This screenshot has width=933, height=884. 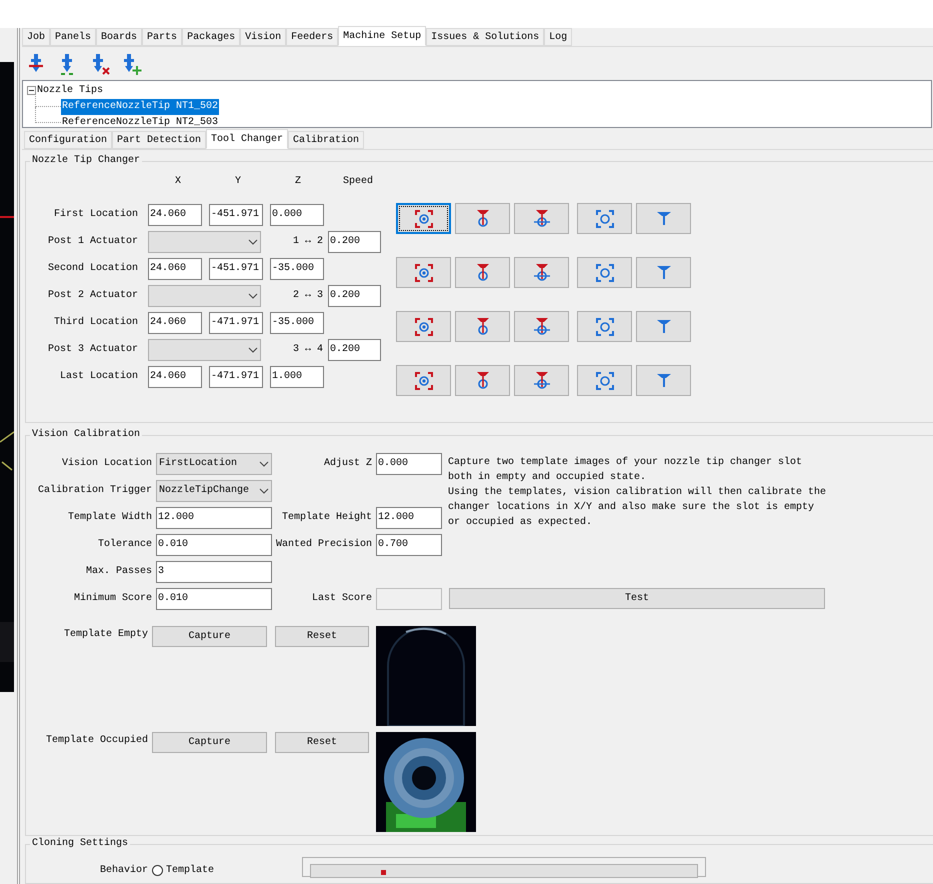 I want to click on tab: Feeders, so click(x=312, y=37).